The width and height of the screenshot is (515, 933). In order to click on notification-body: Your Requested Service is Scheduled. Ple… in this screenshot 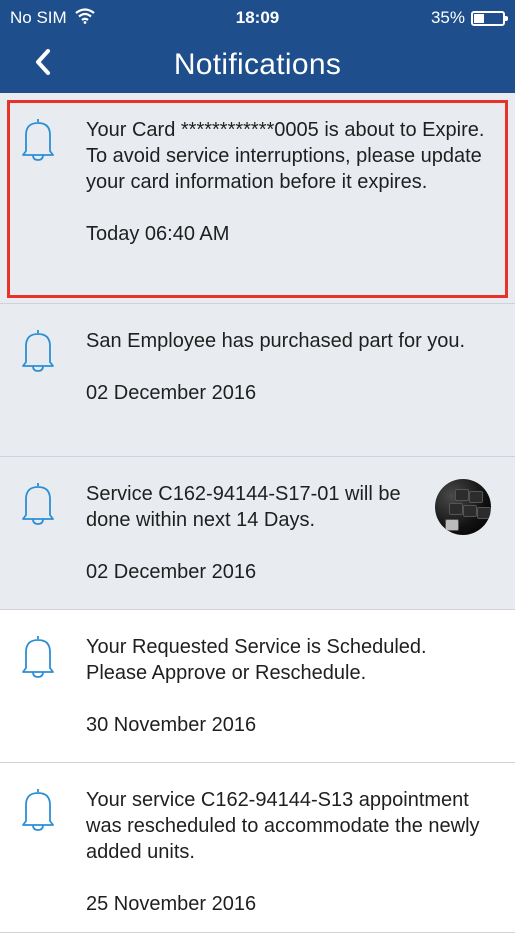, I will do `click(288, 698)`.